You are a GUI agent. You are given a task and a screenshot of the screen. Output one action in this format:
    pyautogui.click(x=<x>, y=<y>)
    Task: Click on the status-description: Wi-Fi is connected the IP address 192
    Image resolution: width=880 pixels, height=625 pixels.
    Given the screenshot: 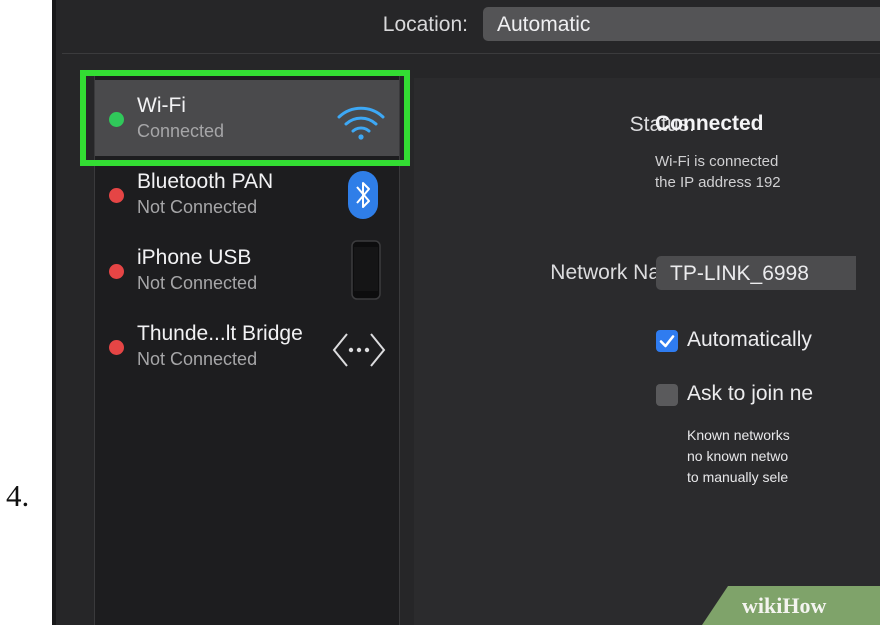 What is the action you would take?
    pyautogui.click(x=718, y=172)
    